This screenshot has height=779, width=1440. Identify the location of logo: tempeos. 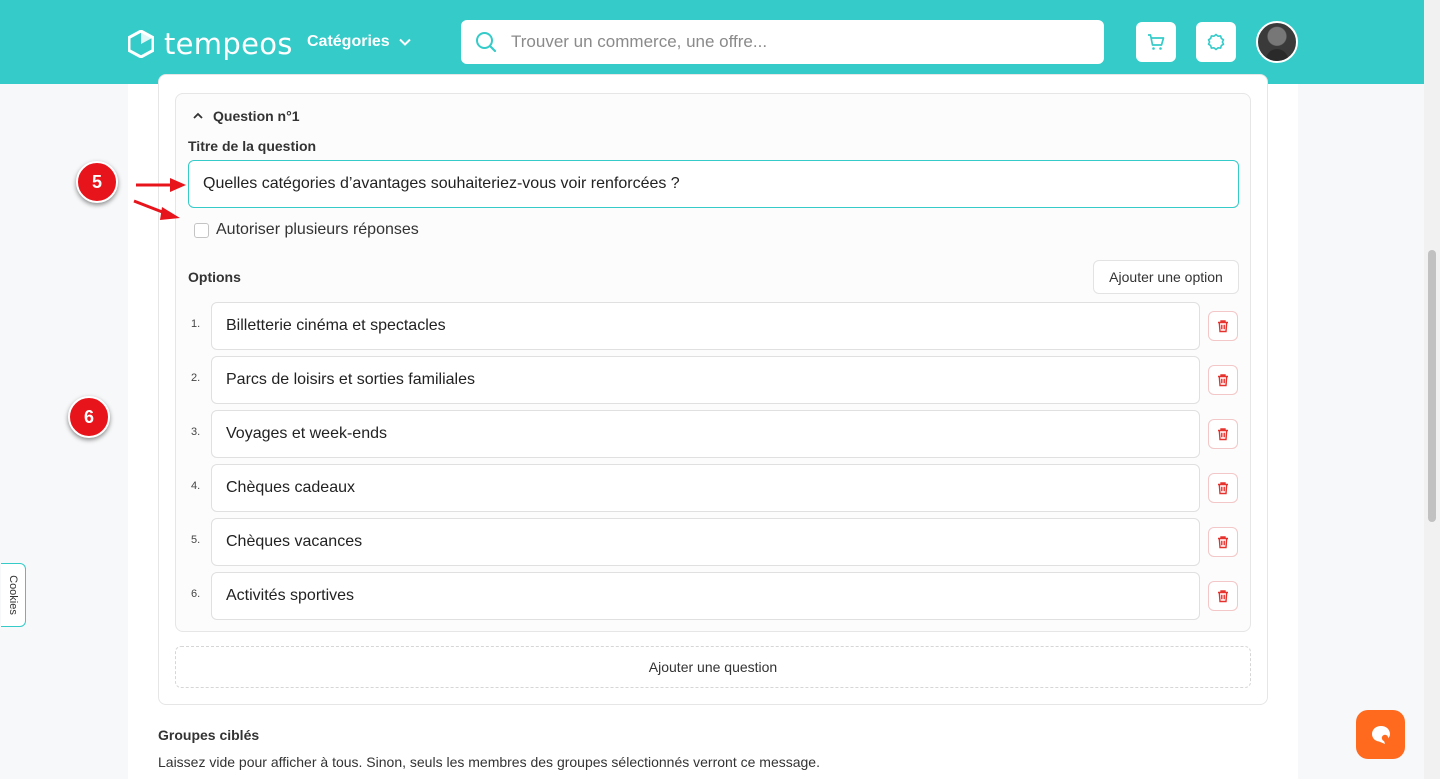
(210, 44).